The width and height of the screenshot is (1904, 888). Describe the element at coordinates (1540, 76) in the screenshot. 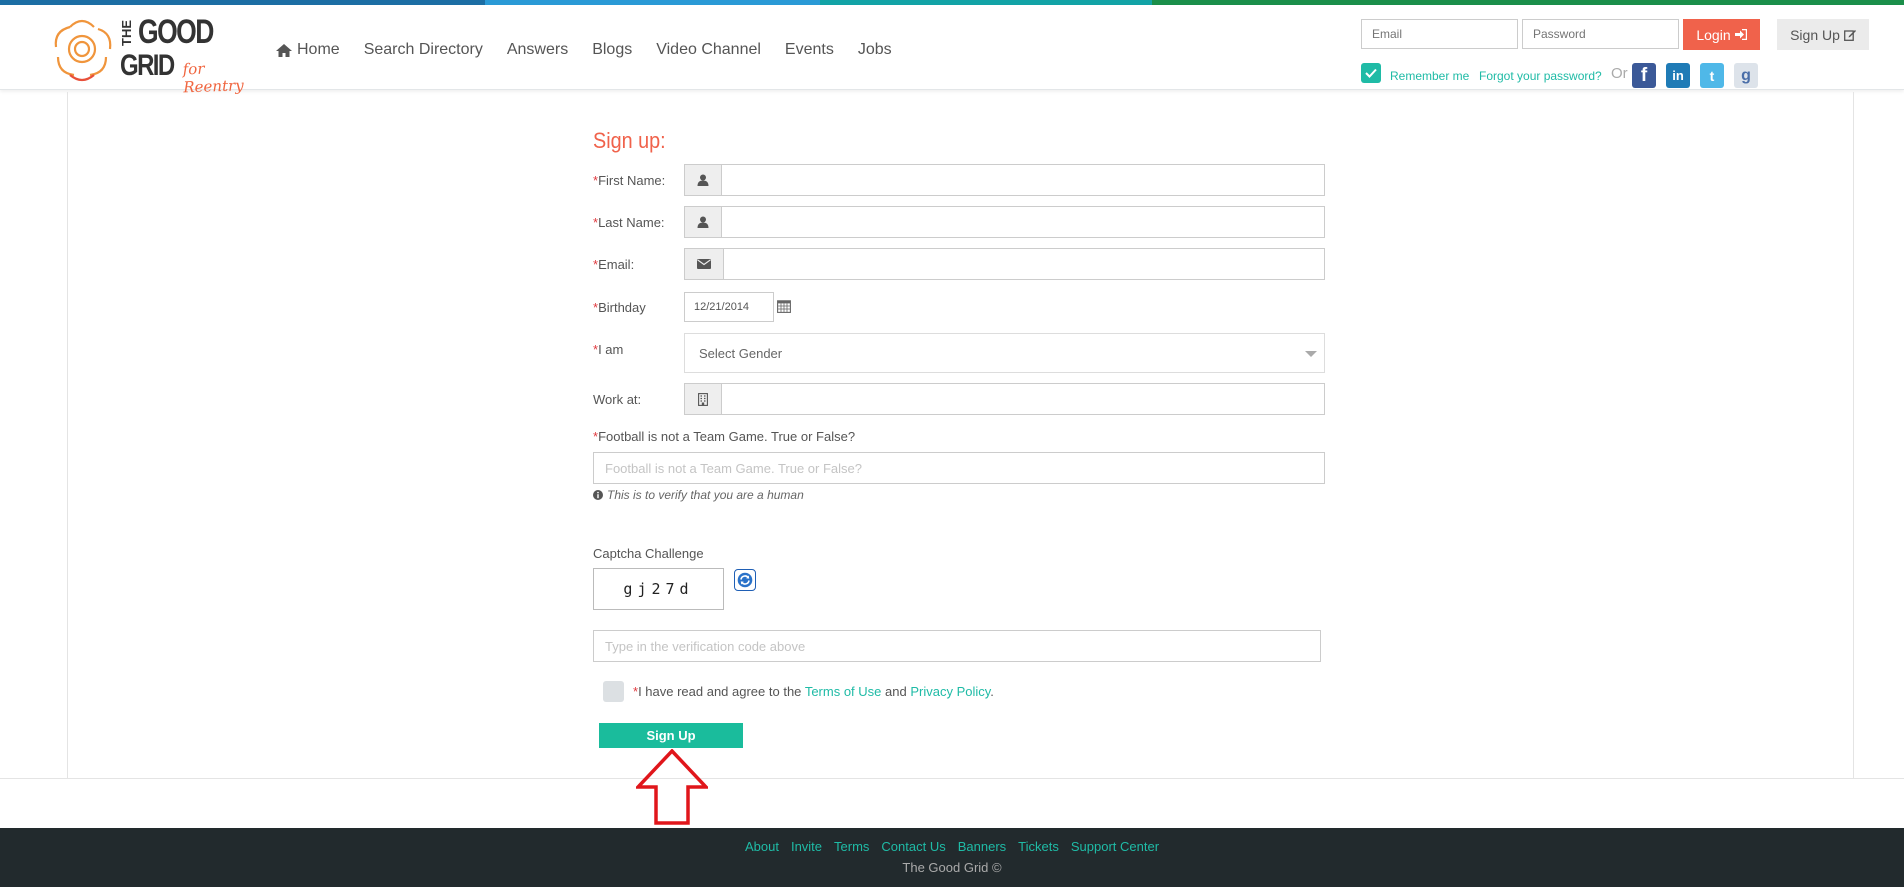

I see `forgot-password-link: Forgot your password?` at that location.